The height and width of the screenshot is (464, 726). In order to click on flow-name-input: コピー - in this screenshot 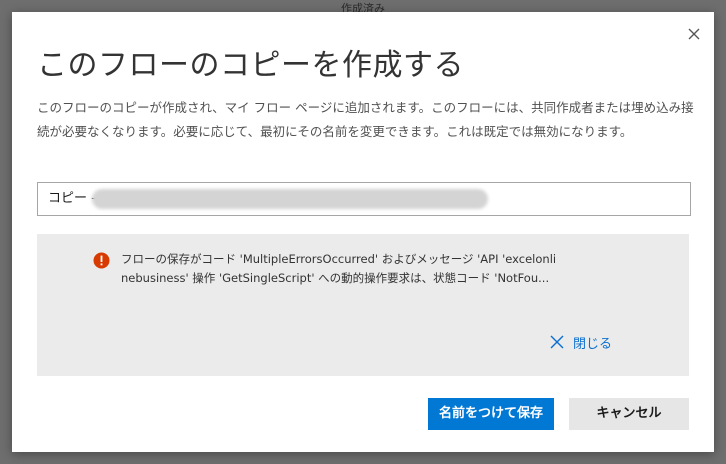, I will do `click(364, 199)`.